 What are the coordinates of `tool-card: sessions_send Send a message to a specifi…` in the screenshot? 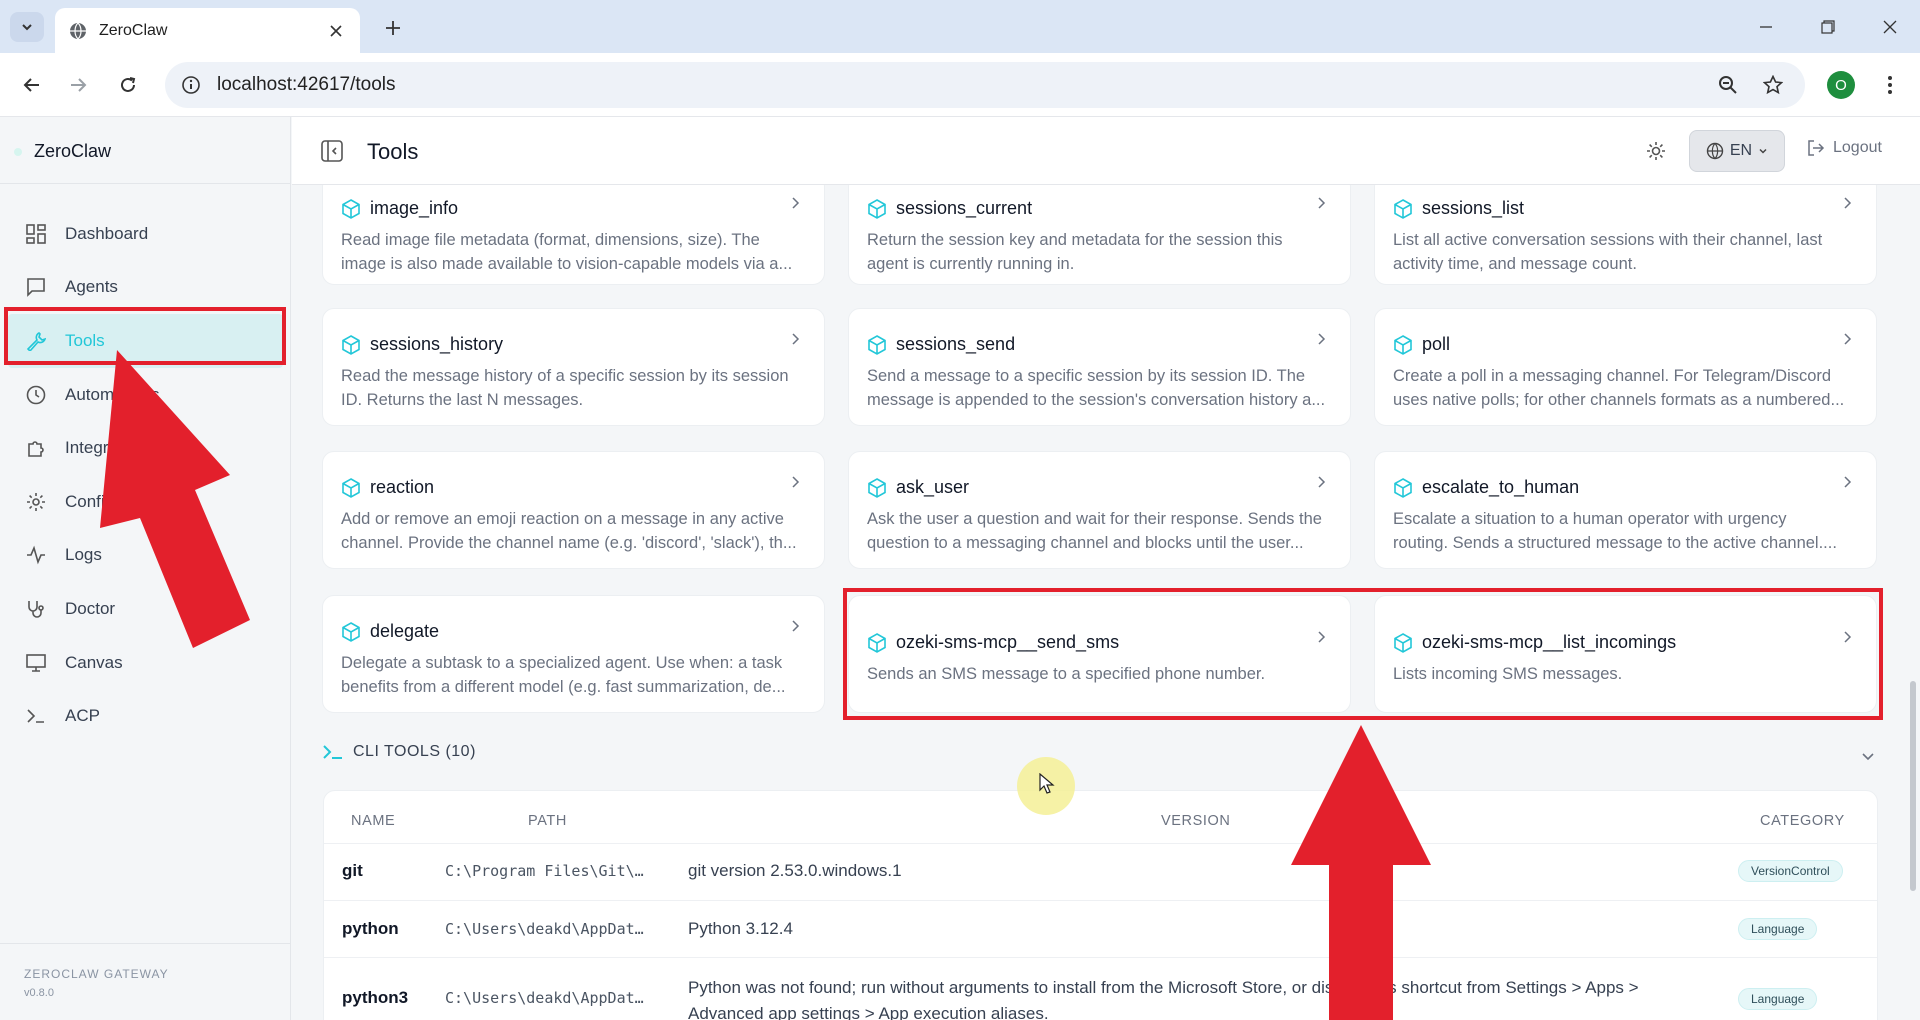 It's located at (1099, 367).